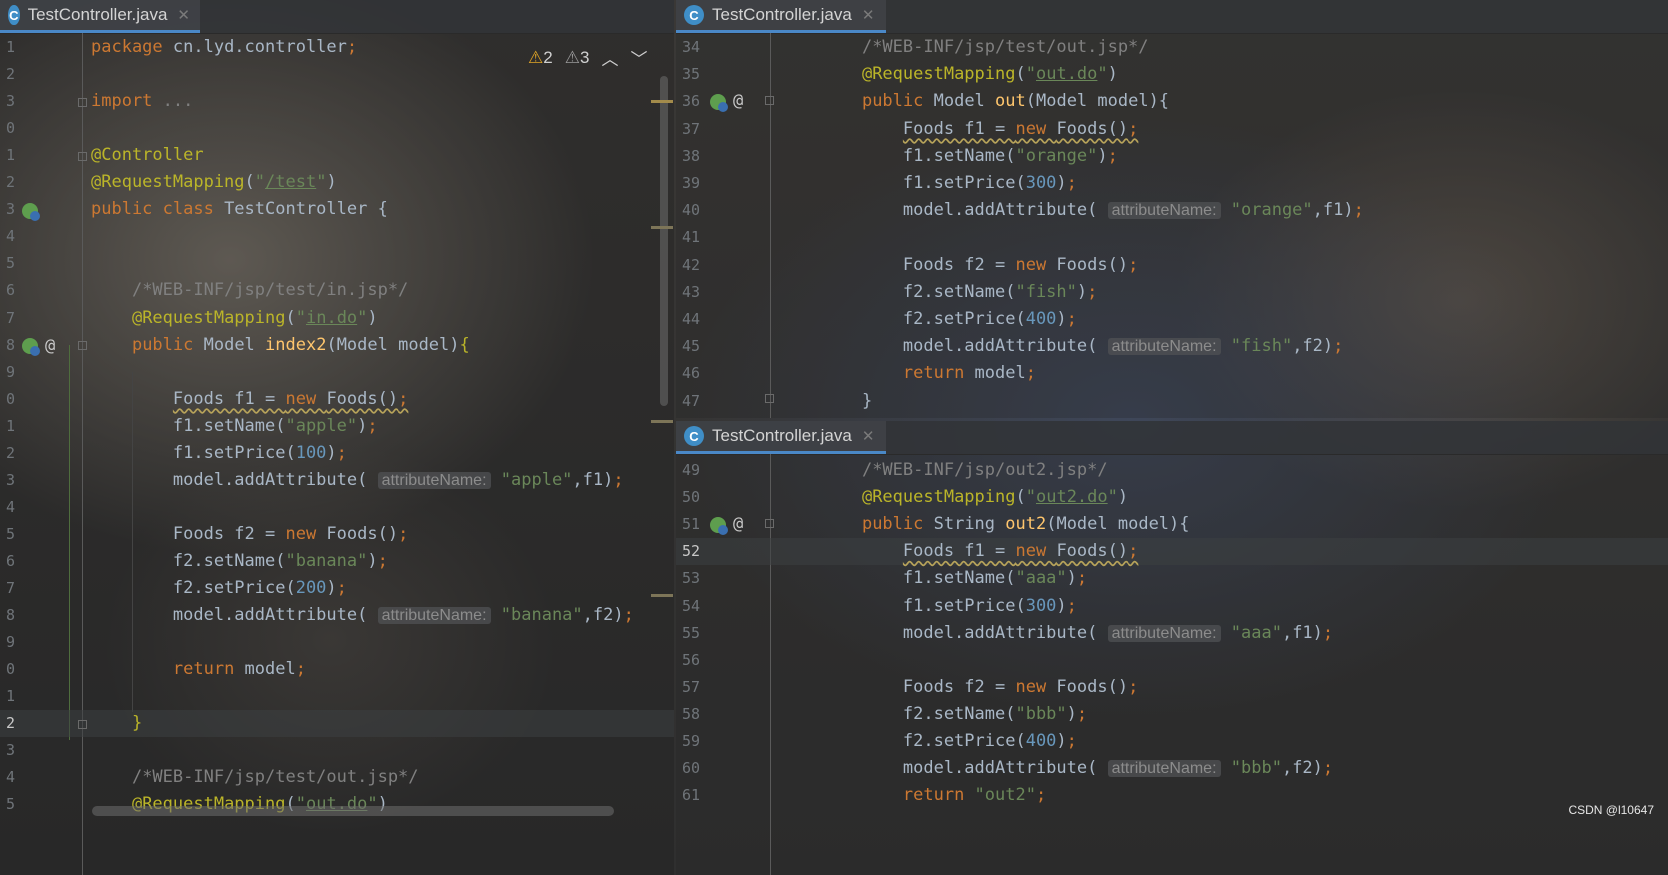  I want to click on code-line: 0 Foods f1 = new Foods();, so click(337, 399).